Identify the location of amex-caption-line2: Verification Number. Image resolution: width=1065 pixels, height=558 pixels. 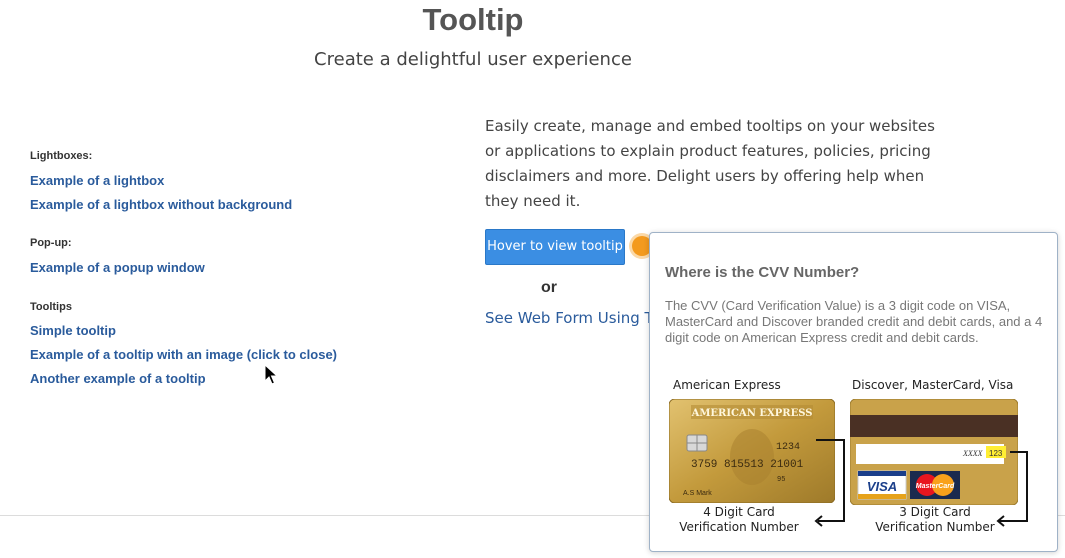
(739, 527).